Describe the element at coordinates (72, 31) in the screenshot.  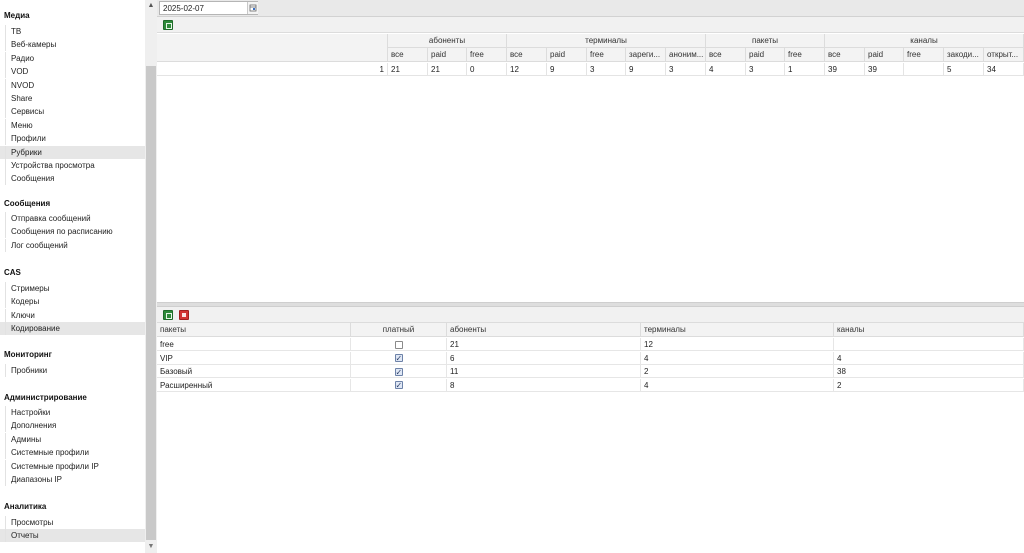
I see `sidebar-item: ТВ` at that location.